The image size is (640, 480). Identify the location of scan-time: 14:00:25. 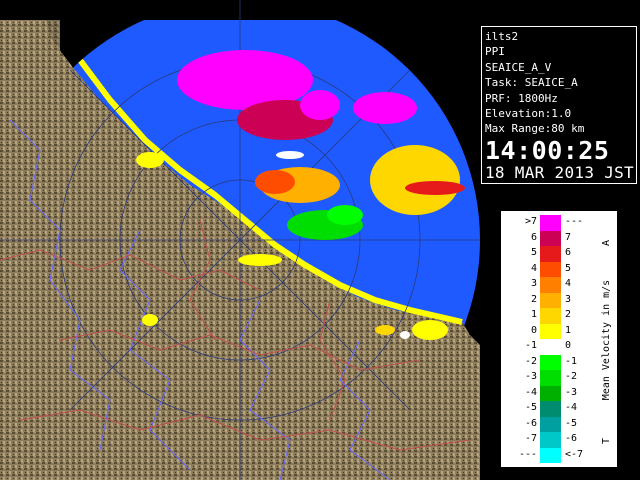
(547, 150).